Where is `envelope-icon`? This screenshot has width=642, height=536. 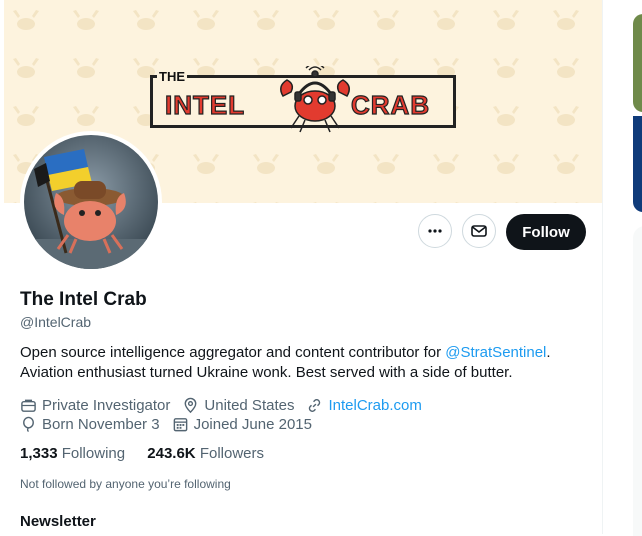 envelope-icon is located at coordinates (479, 231).